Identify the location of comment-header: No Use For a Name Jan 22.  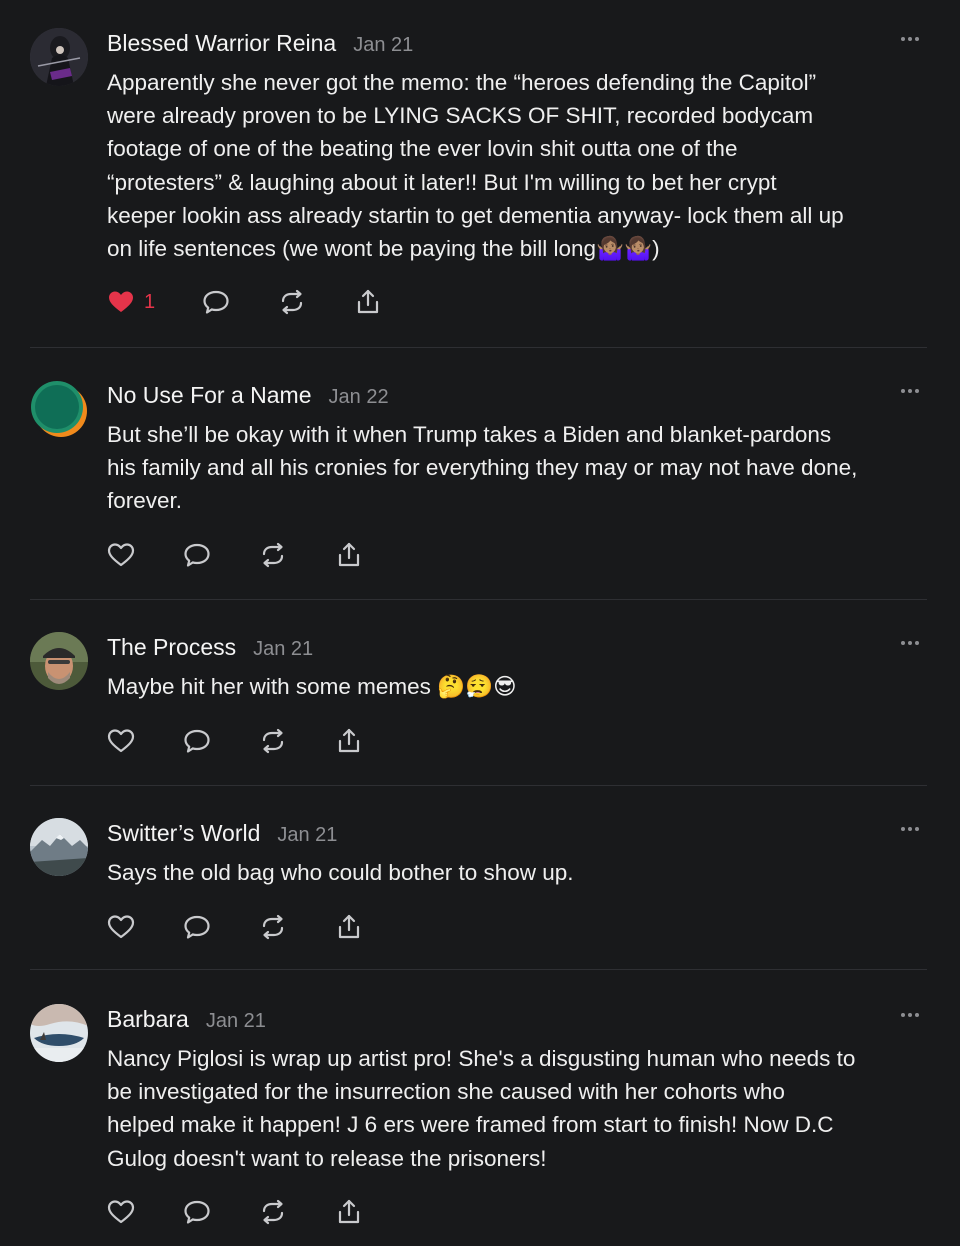
(248, 397).